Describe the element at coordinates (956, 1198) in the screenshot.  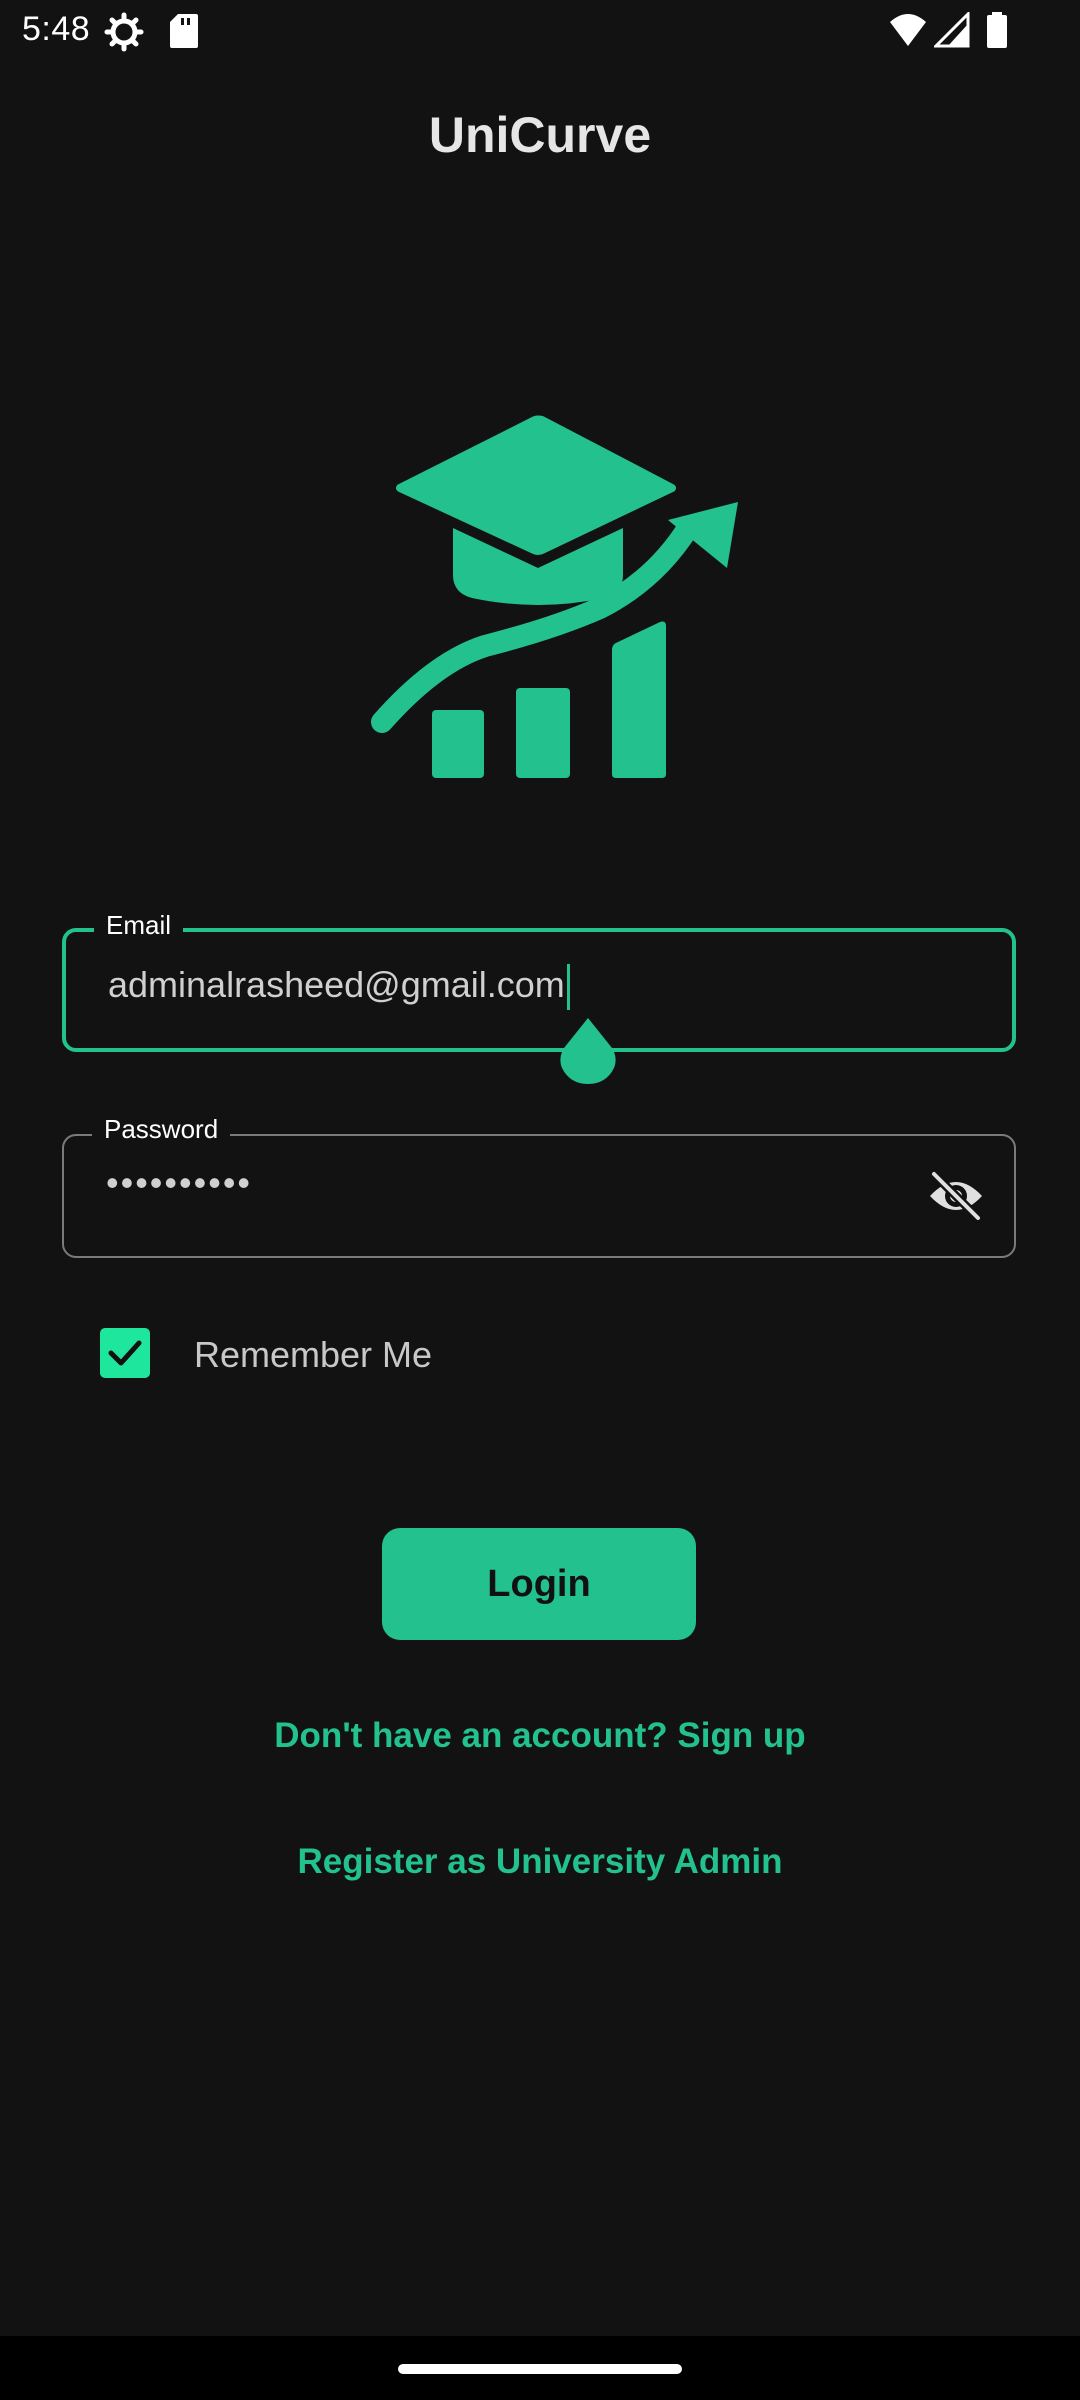
I see `eye-off-icon` at that location.